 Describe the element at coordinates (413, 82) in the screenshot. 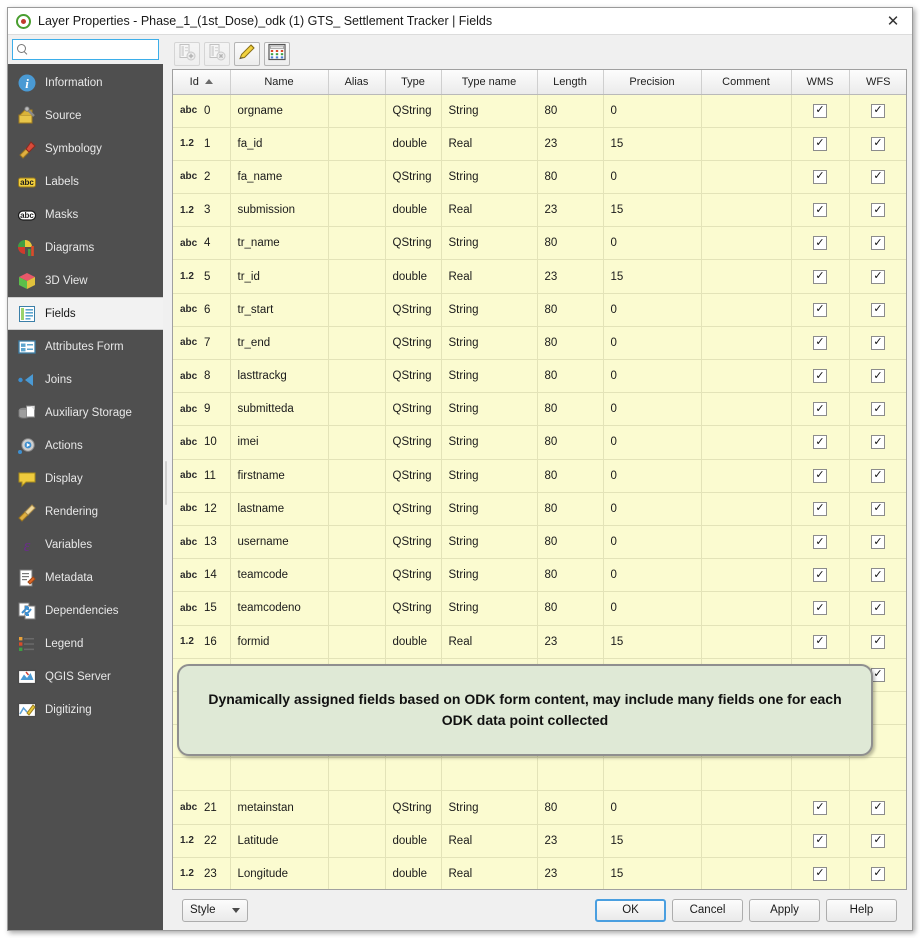

I see `column-header-type: Type` at that location.